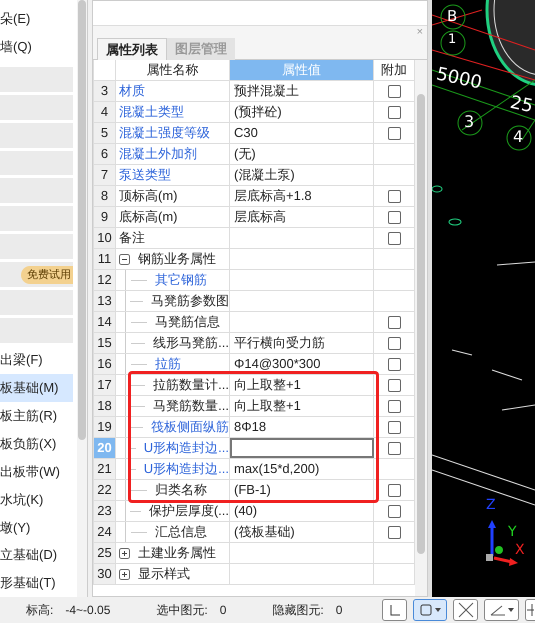  I want to click on add-button, so click(530, 610).